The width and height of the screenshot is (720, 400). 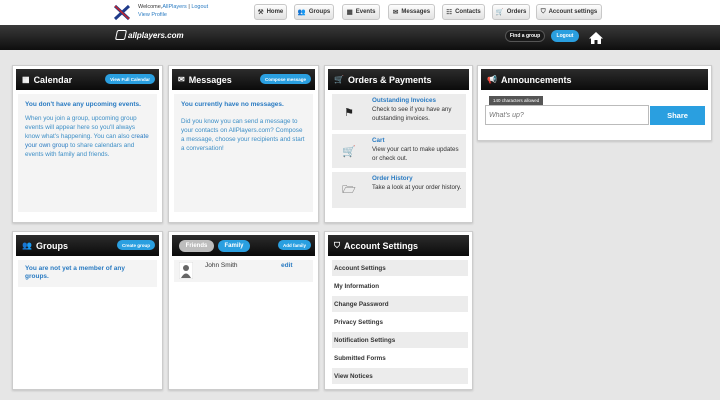 I want to click on groups-empty-message: You are not yet a member of any groups., so click(x=75, y=272).